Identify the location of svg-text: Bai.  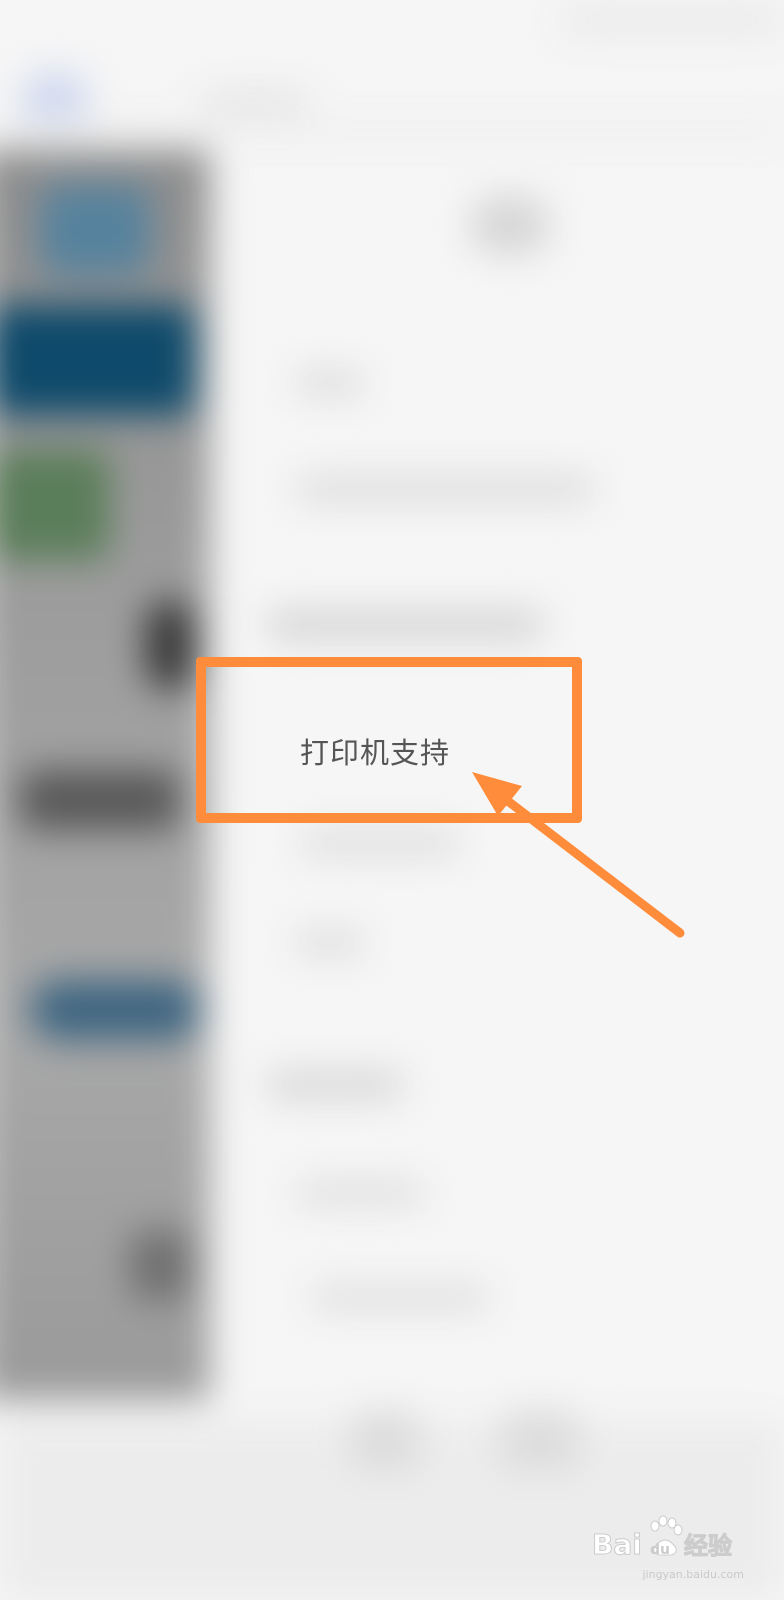
(617, 1544).